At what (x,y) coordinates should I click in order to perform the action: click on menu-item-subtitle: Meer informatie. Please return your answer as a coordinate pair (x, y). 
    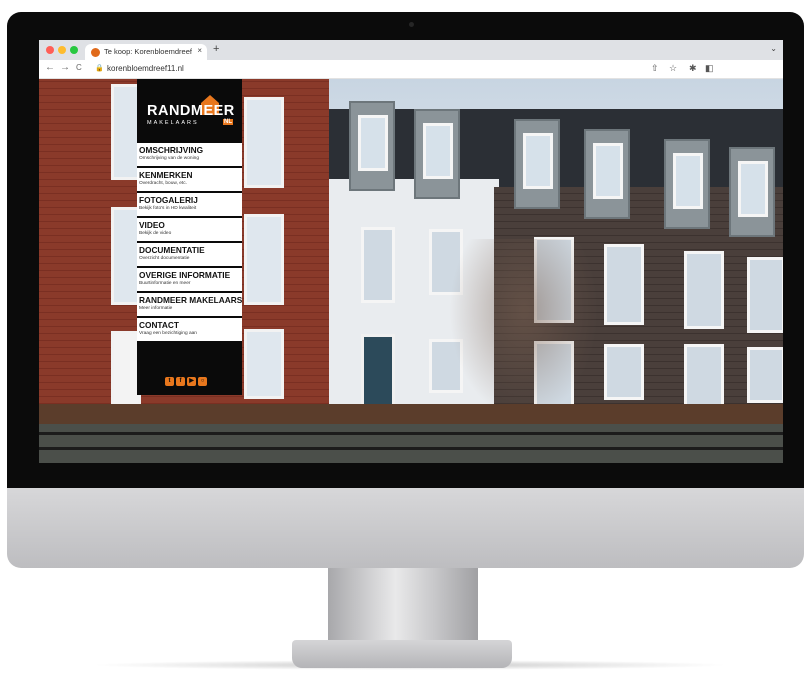
    Looking at the image, I should click on (156, 308).